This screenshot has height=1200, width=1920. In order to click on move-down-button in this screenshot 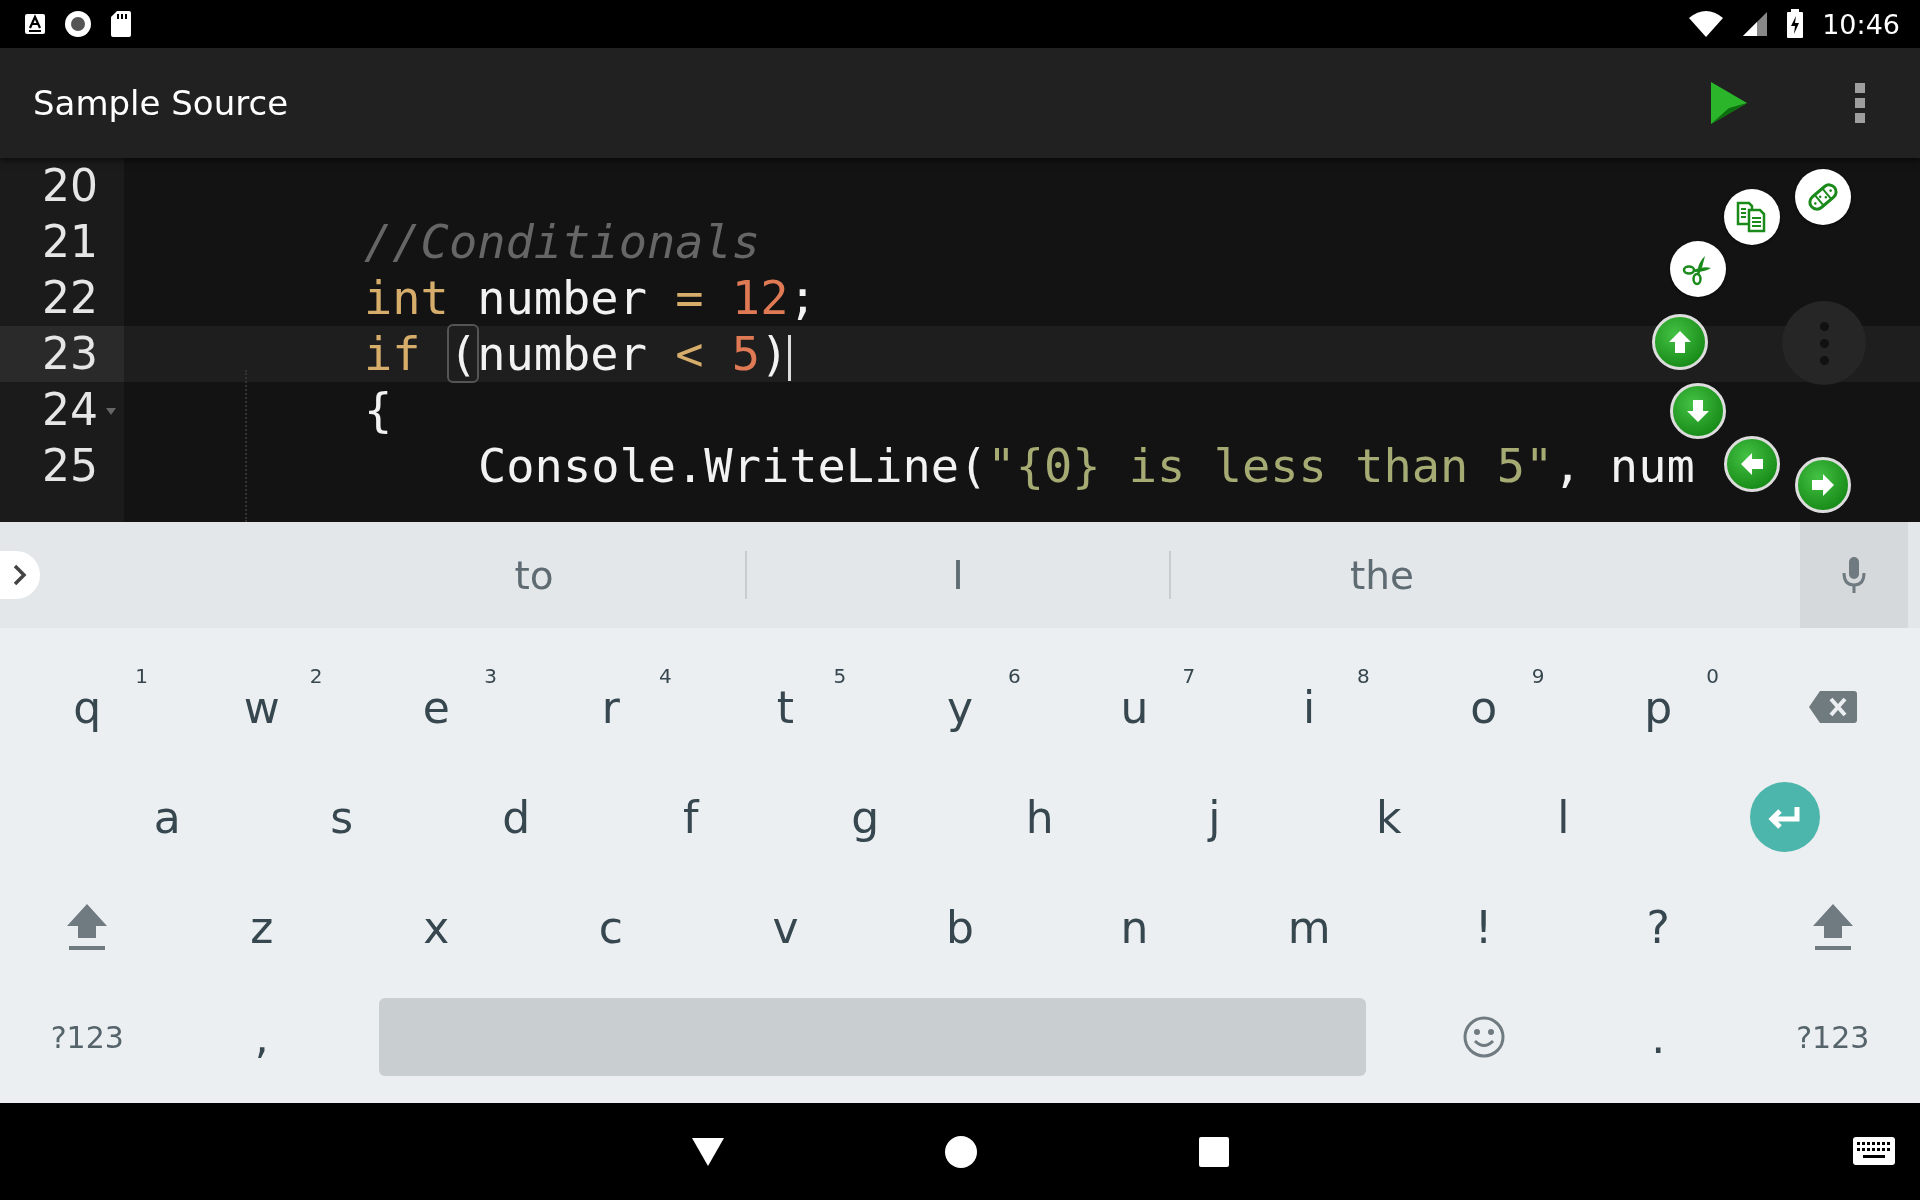, I will do `click(1698, 411)`.